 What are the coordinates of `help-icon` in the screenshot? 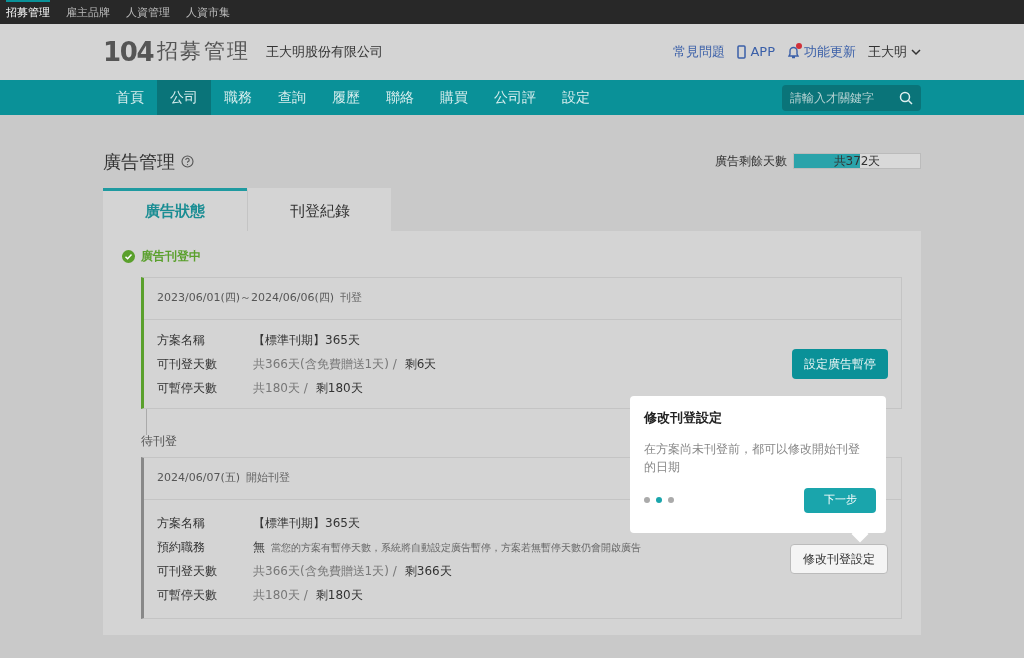 It's located at (187, 161).